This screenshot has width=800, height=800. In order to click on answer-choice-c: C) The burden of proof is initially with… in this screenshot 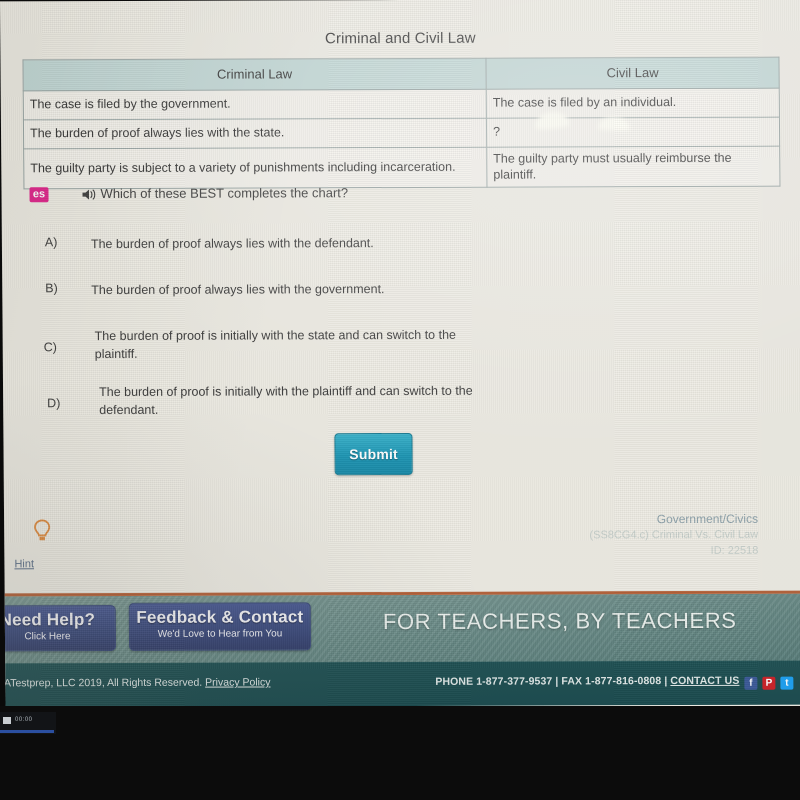, I will do `click(401, 344)`.